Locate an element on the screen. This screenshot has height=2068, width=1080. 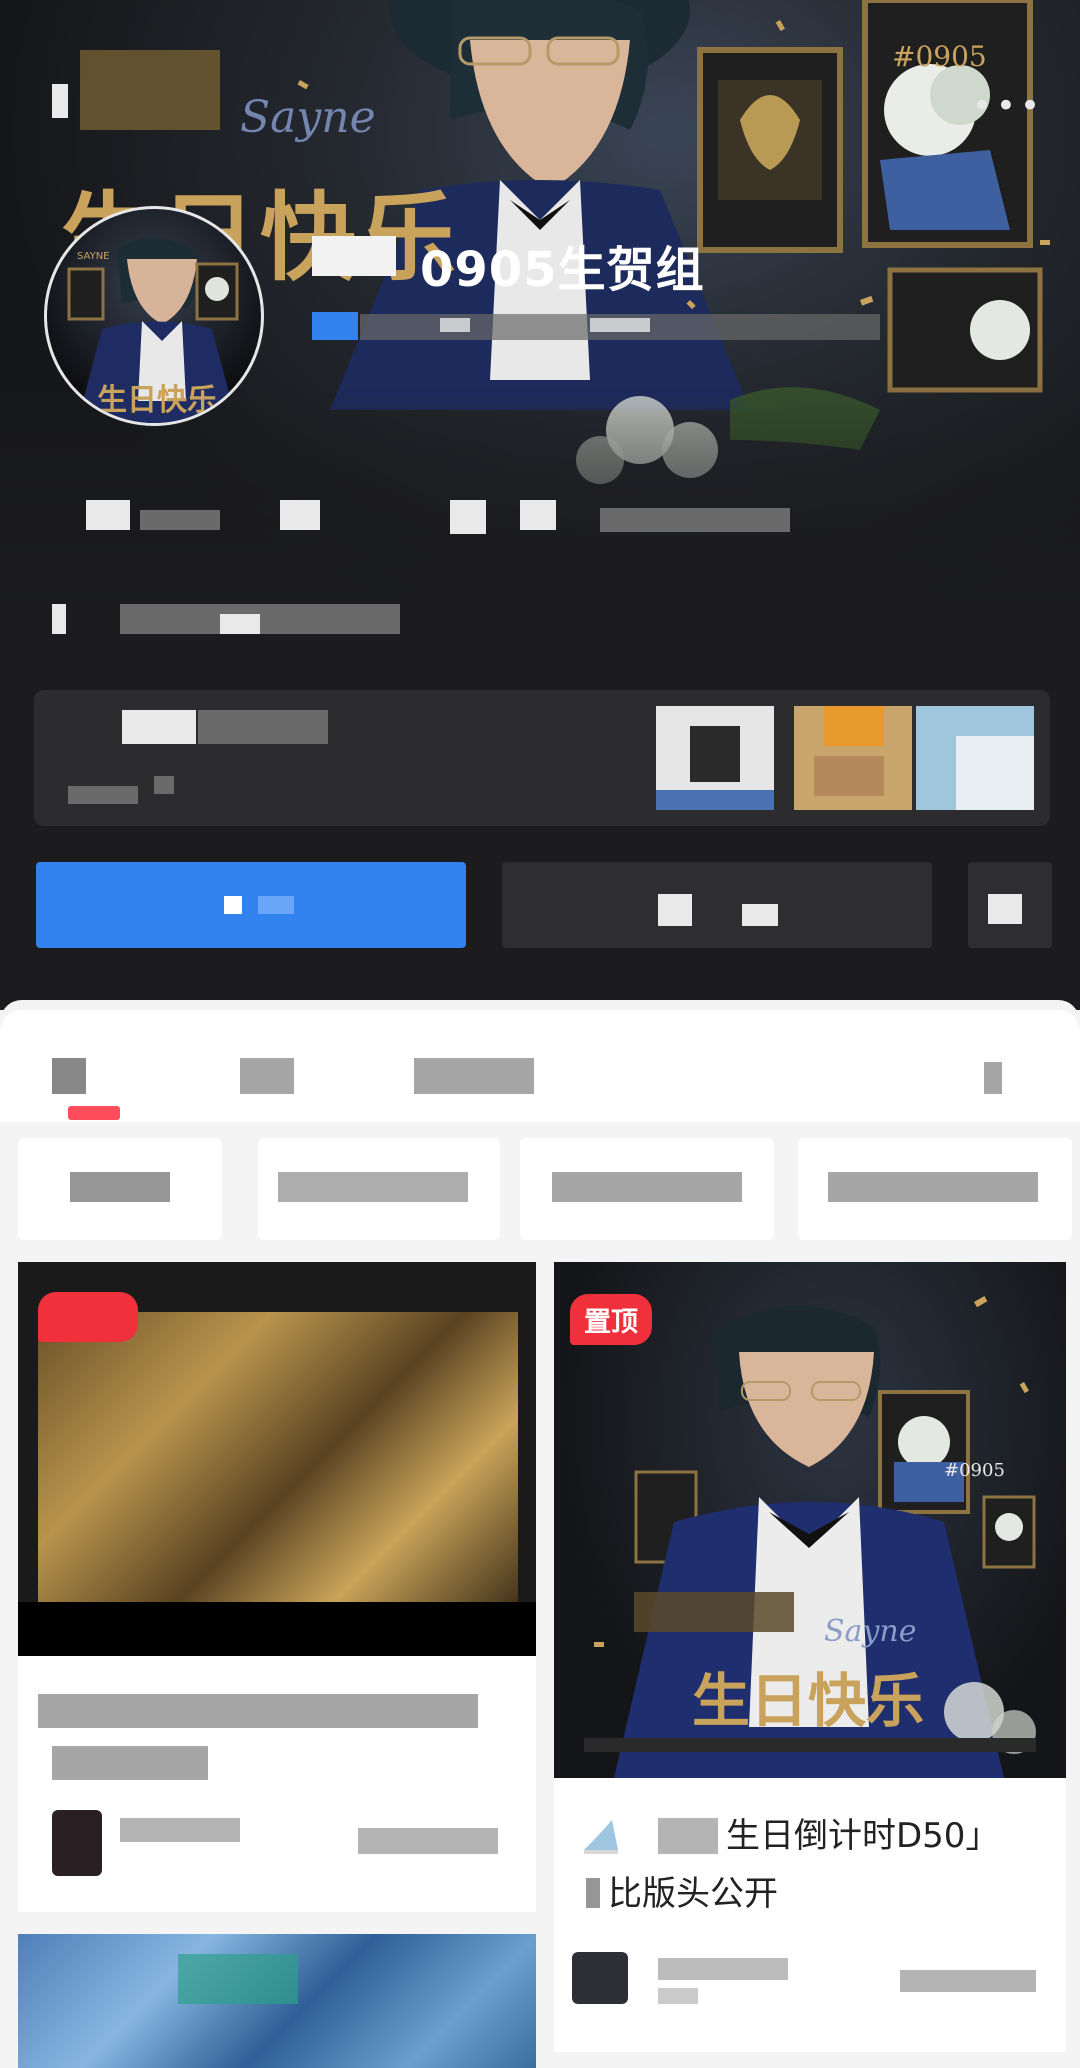
more-options-button is located at coordinates (1010, 905).